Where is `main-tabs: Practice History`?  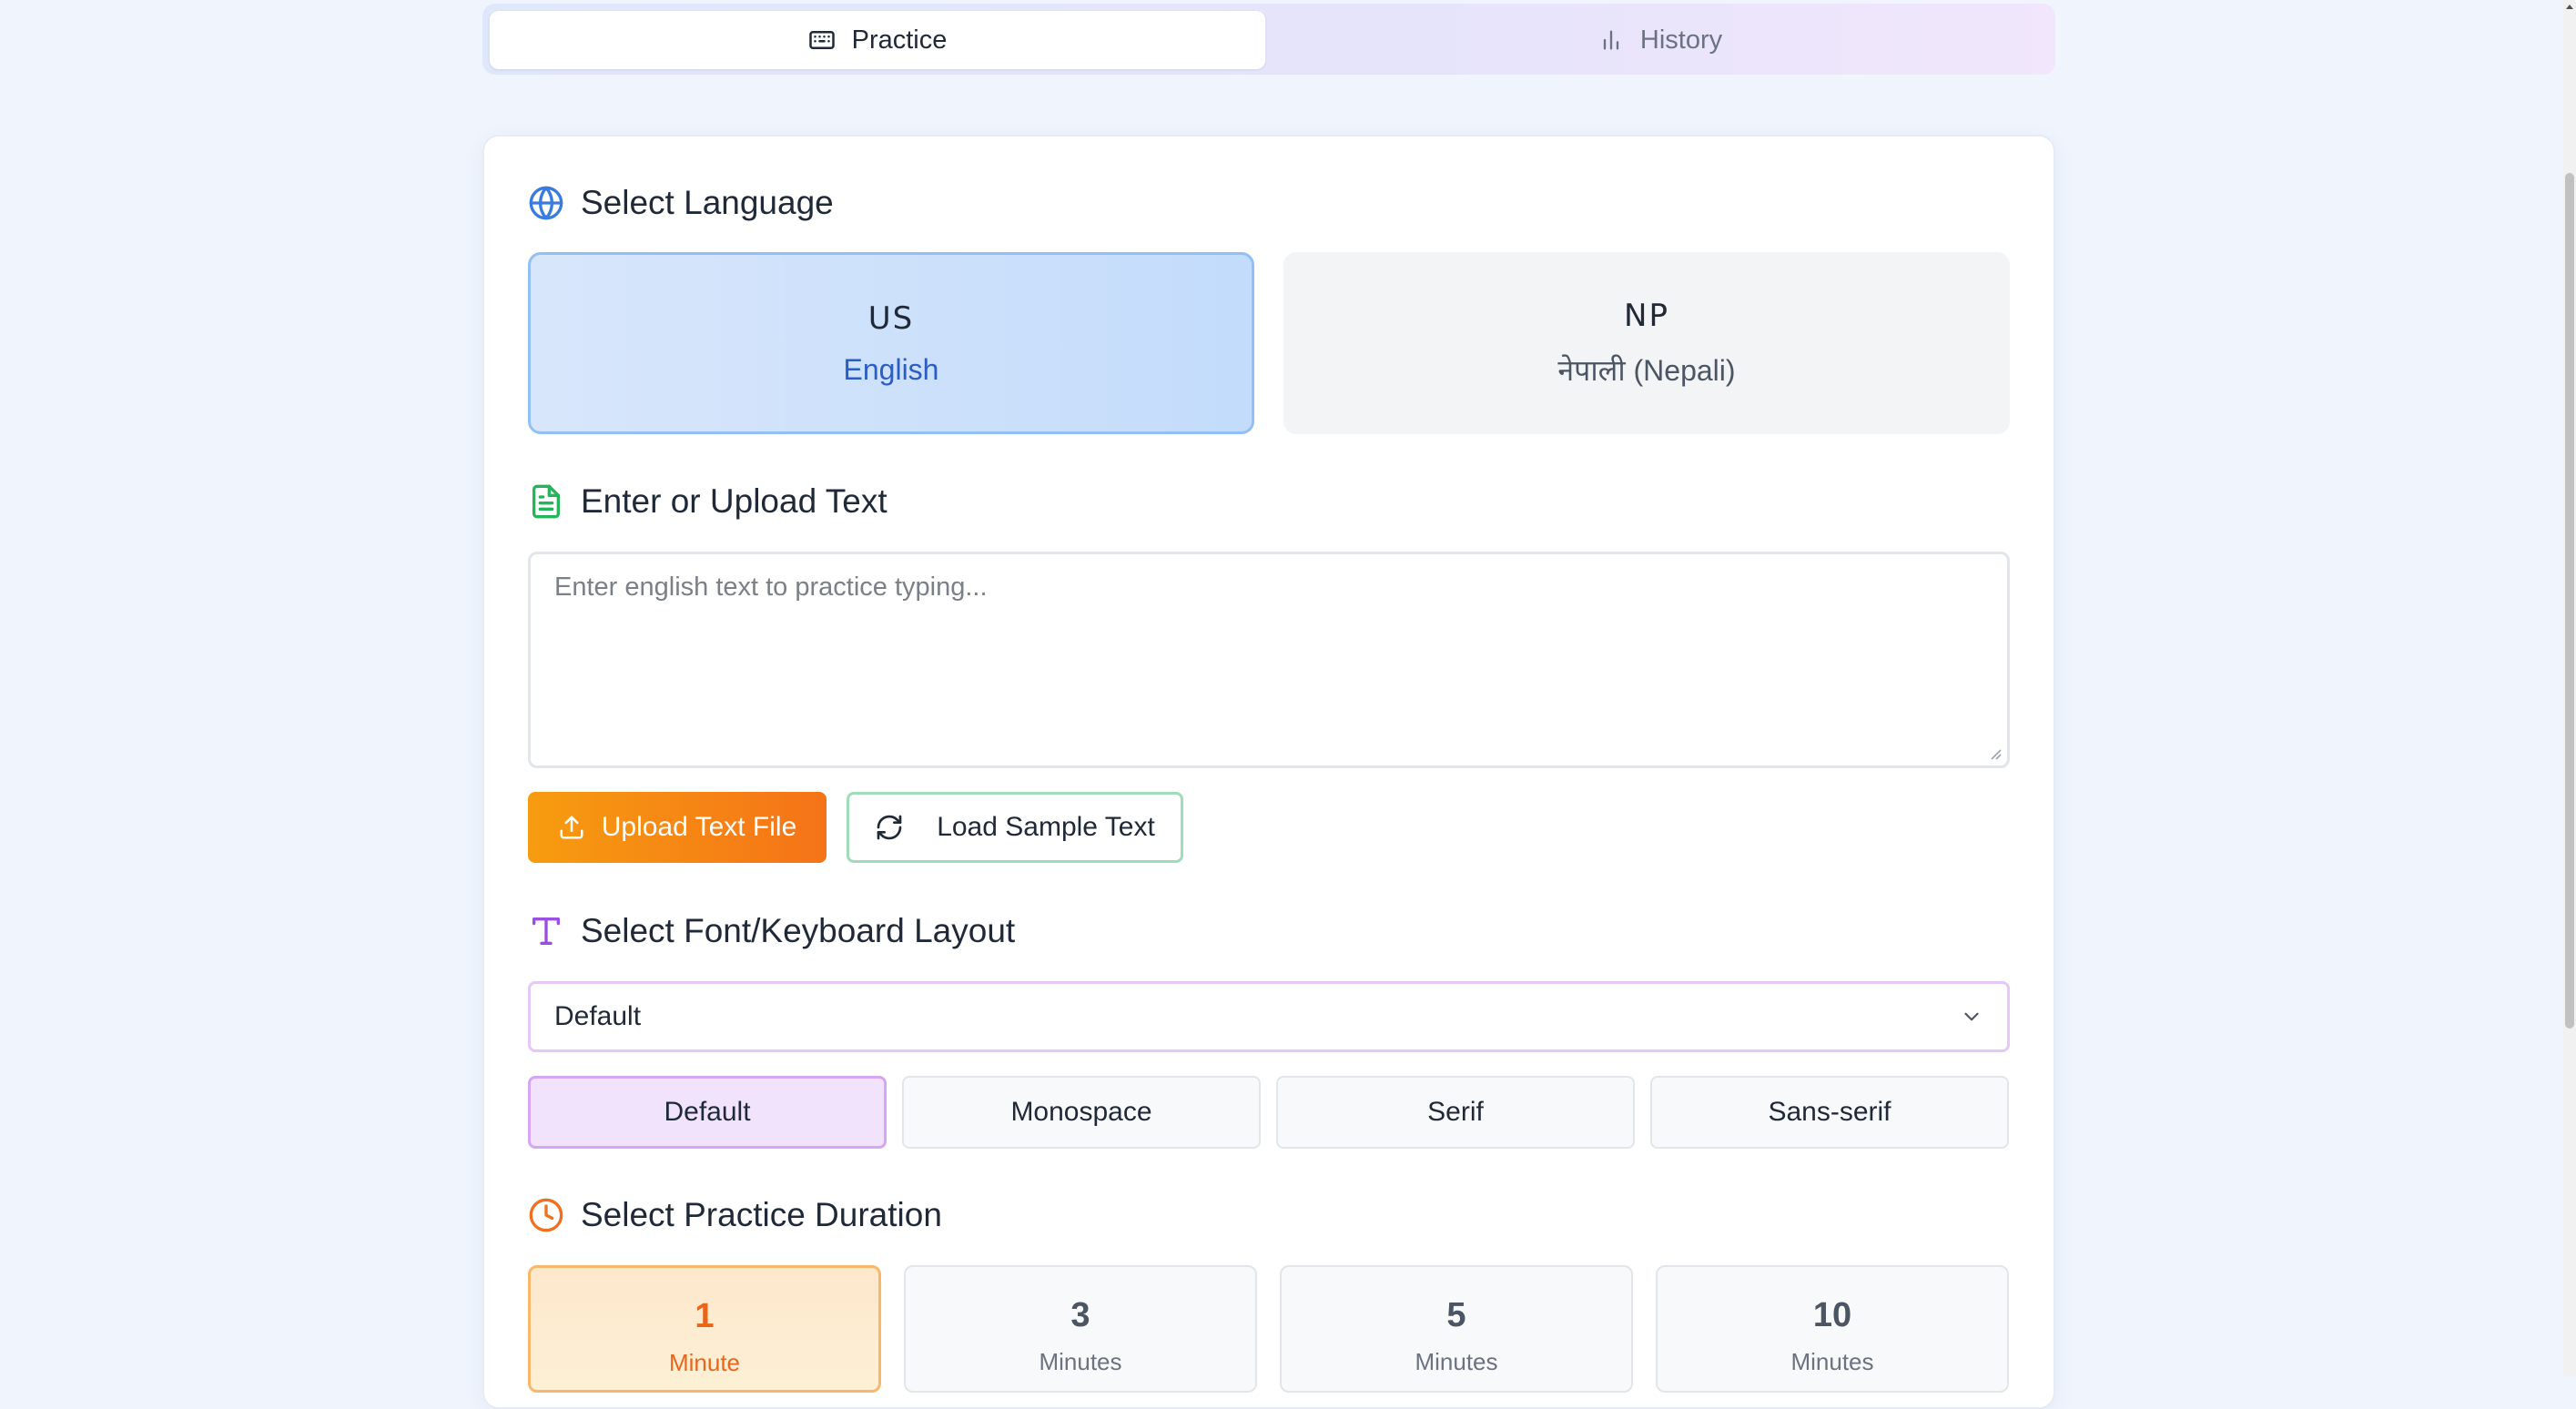
main-tabs: Practice History is located at coordinates (1268, 39).